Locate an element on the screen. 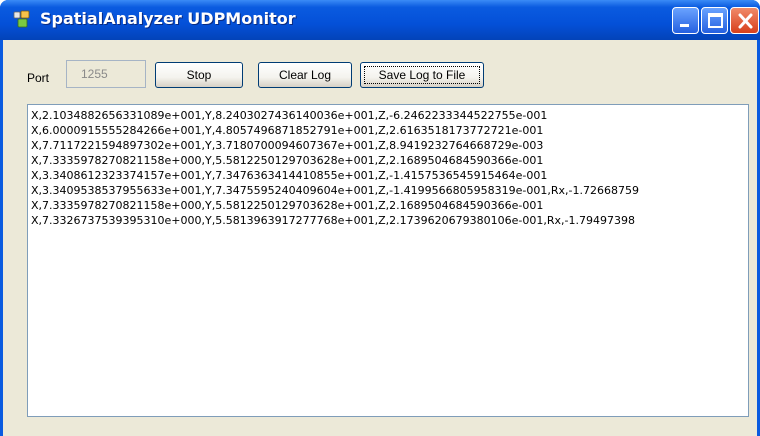  save-log-button-label: Save Log to File is located at coordinates (422, 75).